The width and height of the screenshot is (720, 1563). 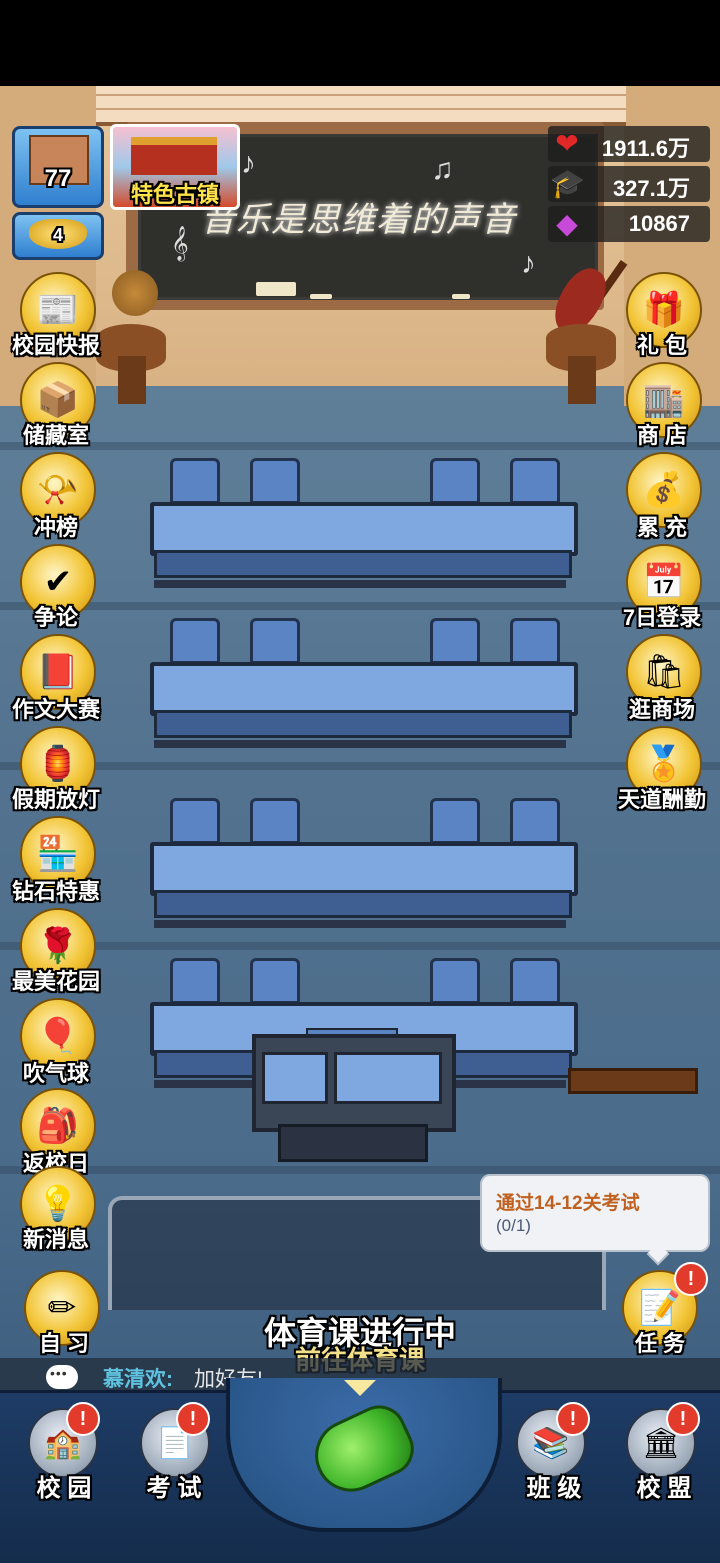 I want to click on menu-label: 校园快报, so click(x=55, y=345).